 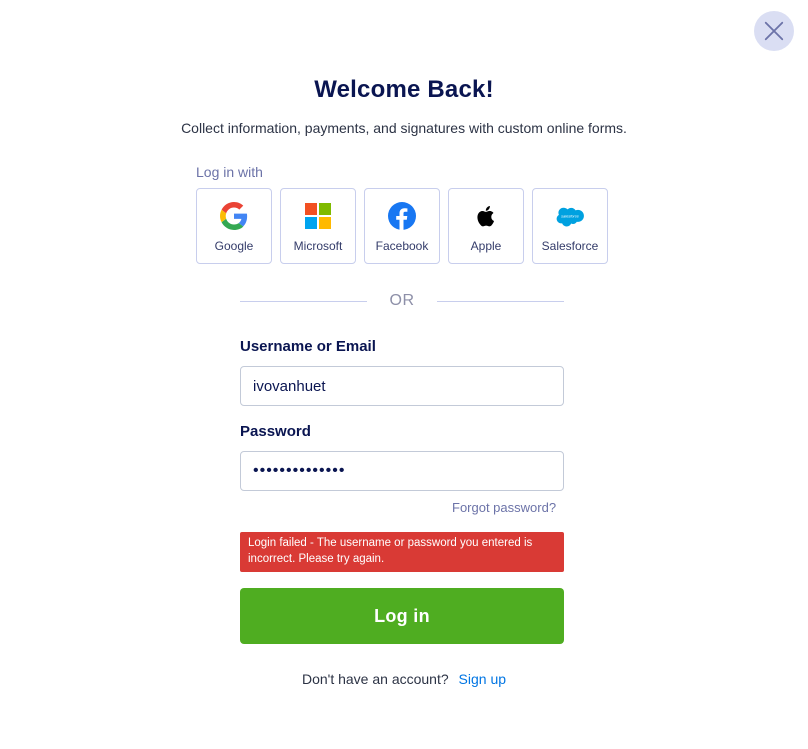 What do you see at coordinates (229, 172) in the screenshot?
I see `login-with-label: Log in with` at bounding box center [229, 172].